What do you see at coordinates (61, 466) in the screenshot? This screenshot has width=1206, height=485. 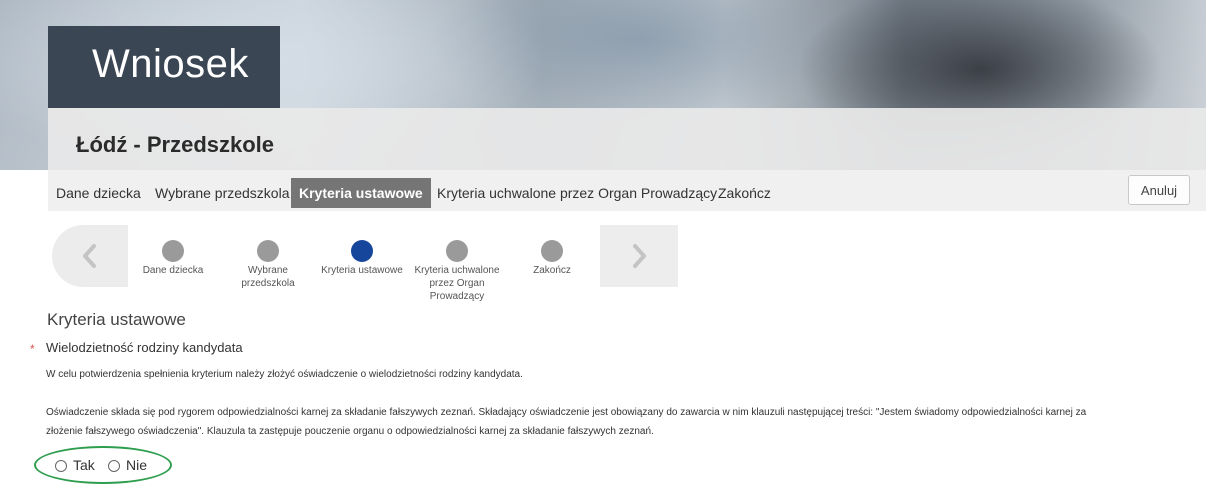 I see `radio-tak` at bounding box center [61, 466].